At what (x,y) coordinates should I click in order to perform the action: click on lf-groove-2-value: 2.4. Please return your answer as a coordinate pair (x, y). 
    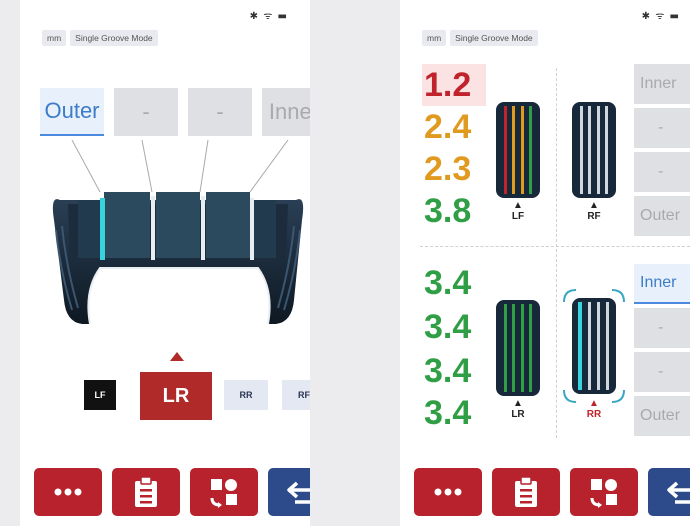
    Looking at the image, I should click on (448, 127).